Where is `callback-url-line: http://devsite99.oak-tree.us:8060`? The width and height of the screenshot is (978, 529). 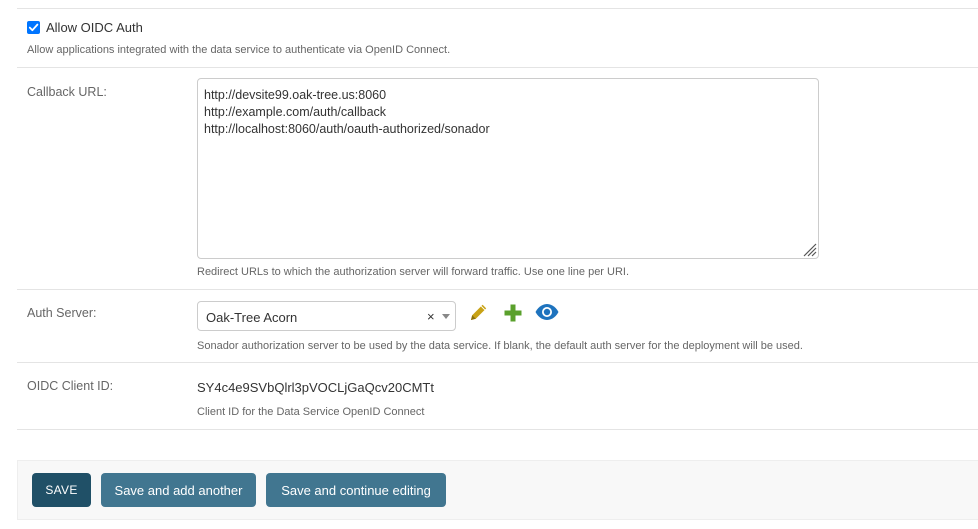
callback-url-line: http://devsite99.oak-tree.us:8060 is located at coordinates (295, 95).